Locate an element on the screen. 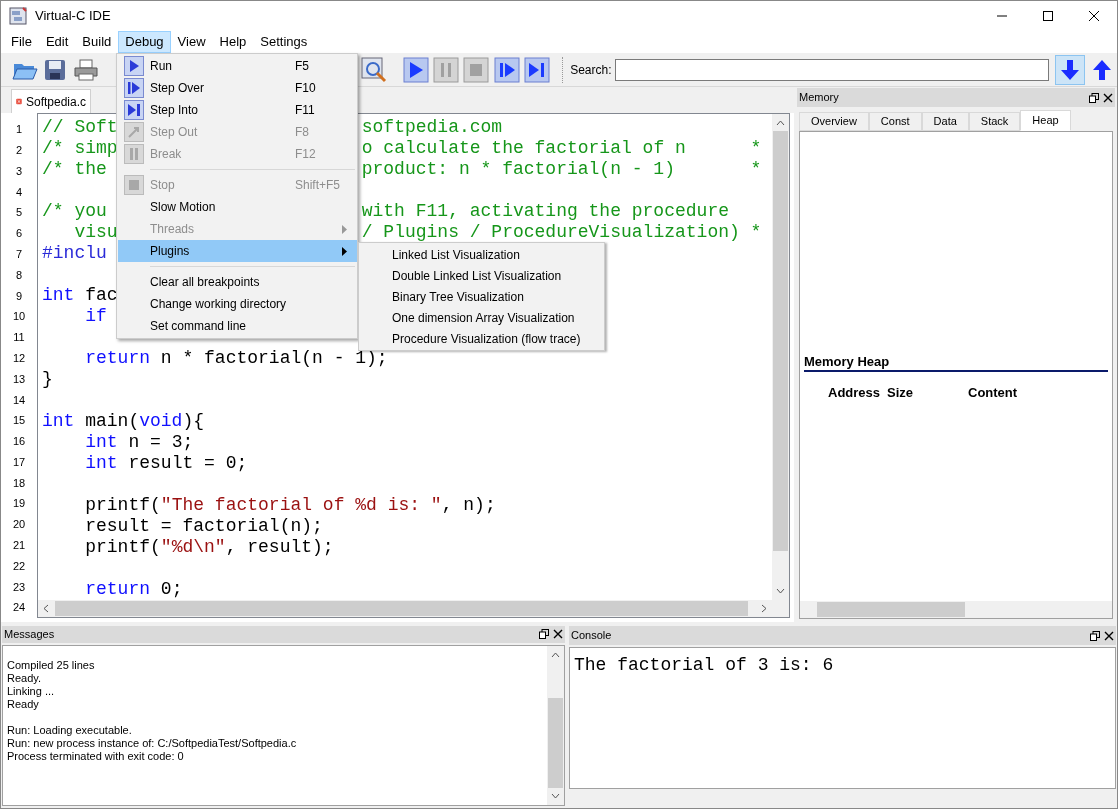 The height and width of the screenshot is (809, 1118). column-header: Address is located at coordinates (855, 393).